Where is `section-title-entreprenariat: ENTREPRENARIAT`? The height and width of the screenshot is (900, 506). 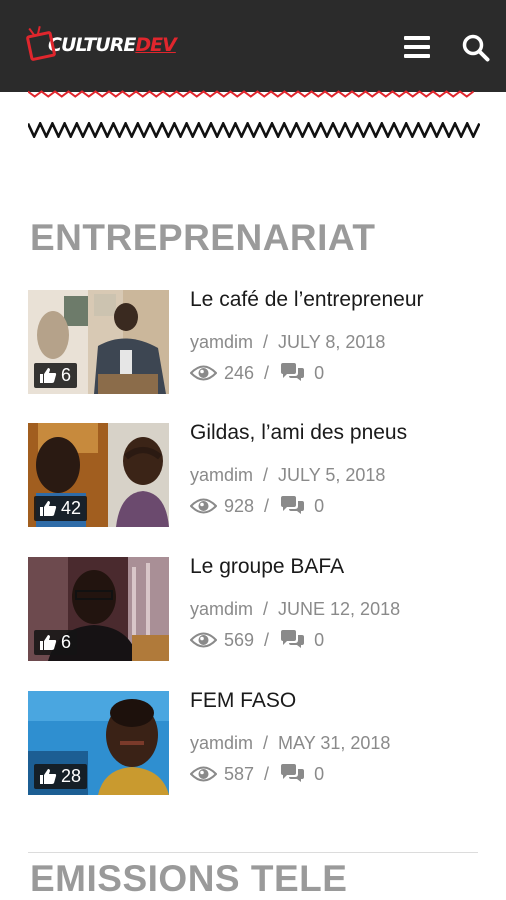
section-title-entreprenariat: ENTREPRENARIAT is located at coordinates (203, 237).